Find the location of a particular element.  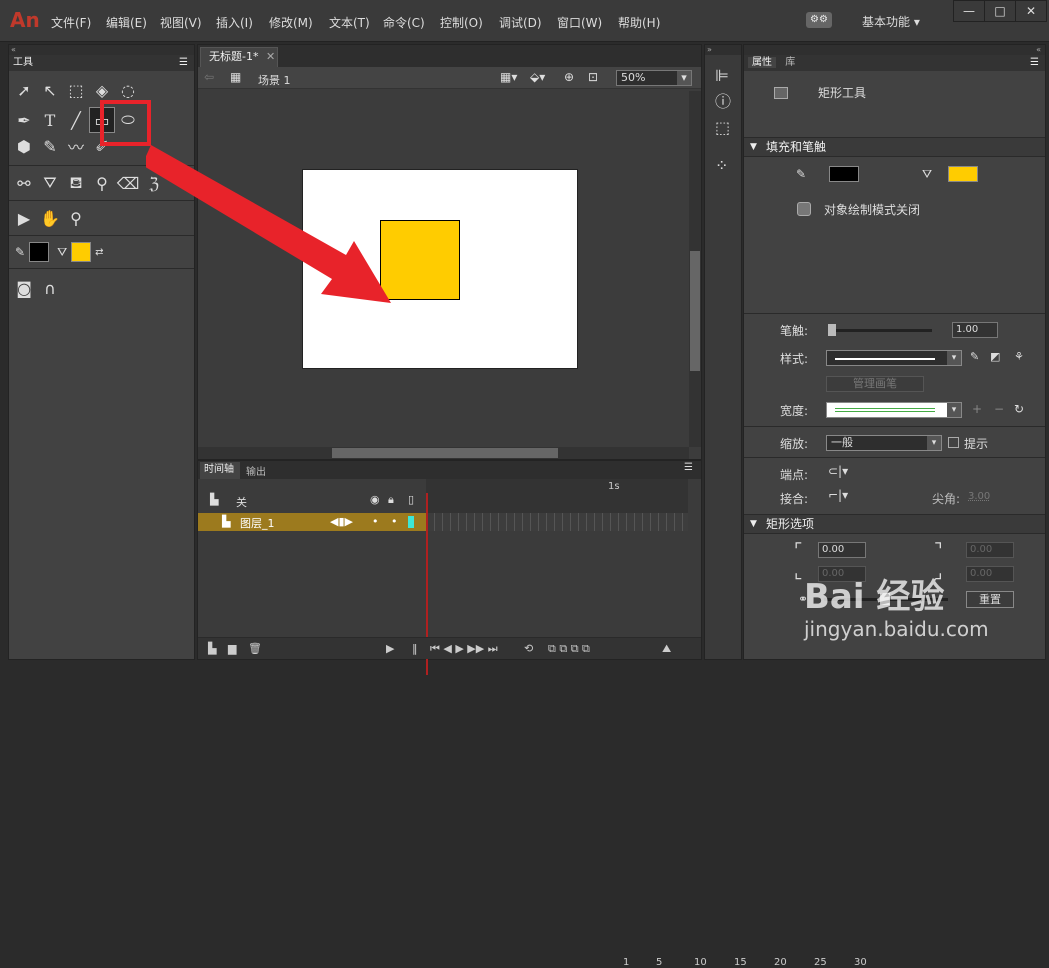

outline-icon: ▯ is located at coordinates (411, 499).